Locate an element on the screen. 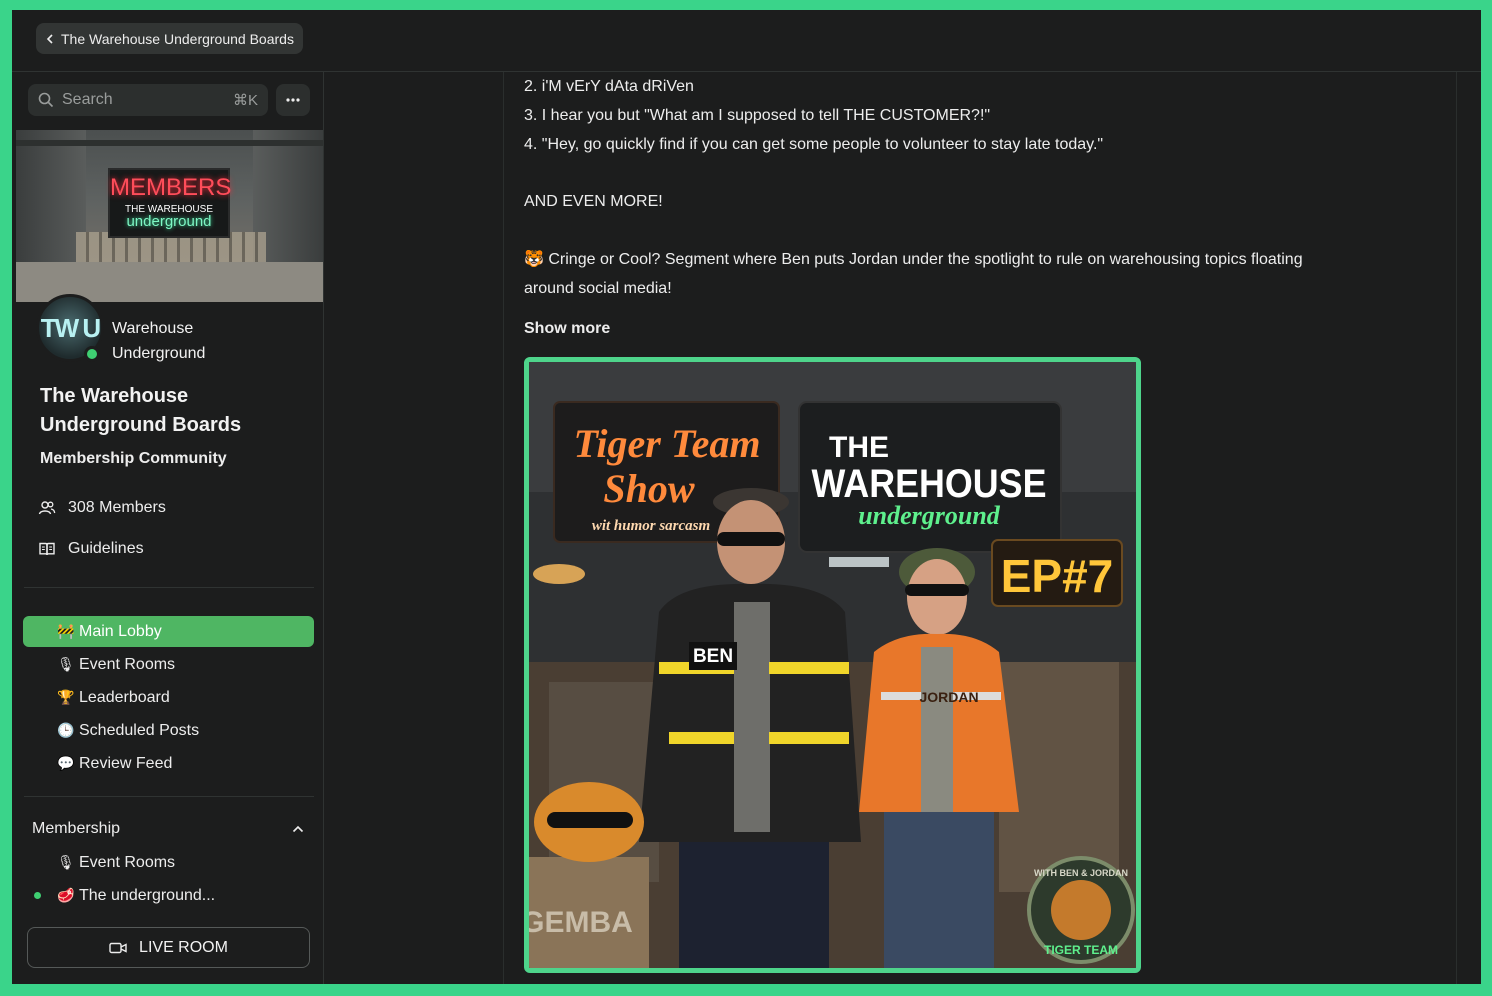  construction-icon: 🚧 is located at coordinates (66, 631).